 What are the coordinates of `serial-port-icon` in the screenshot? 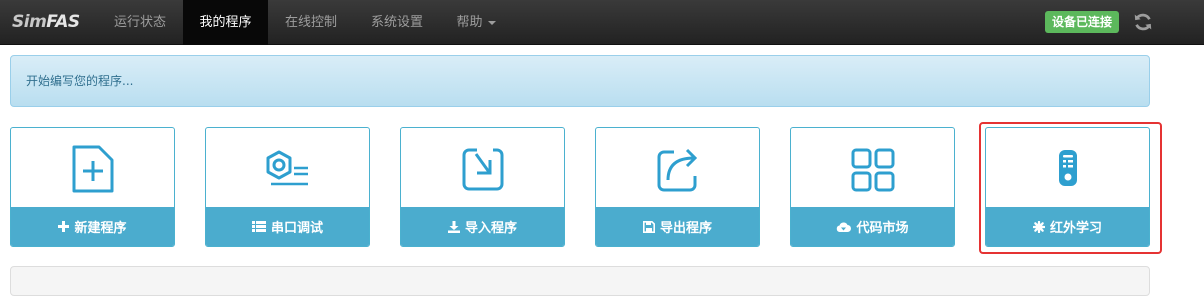 It's located at (287, 168).